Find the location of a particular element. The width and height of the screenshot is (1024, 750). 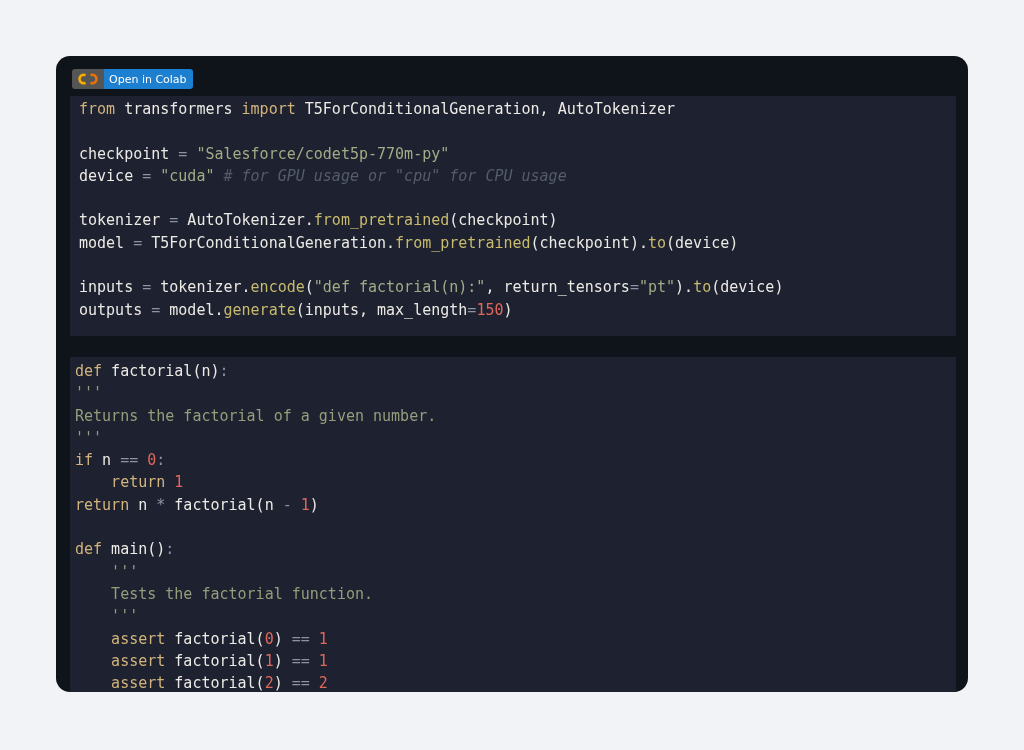

code-line: outputs = model.generate(inputs, max_length=150) is located at coordinates (296, 310).